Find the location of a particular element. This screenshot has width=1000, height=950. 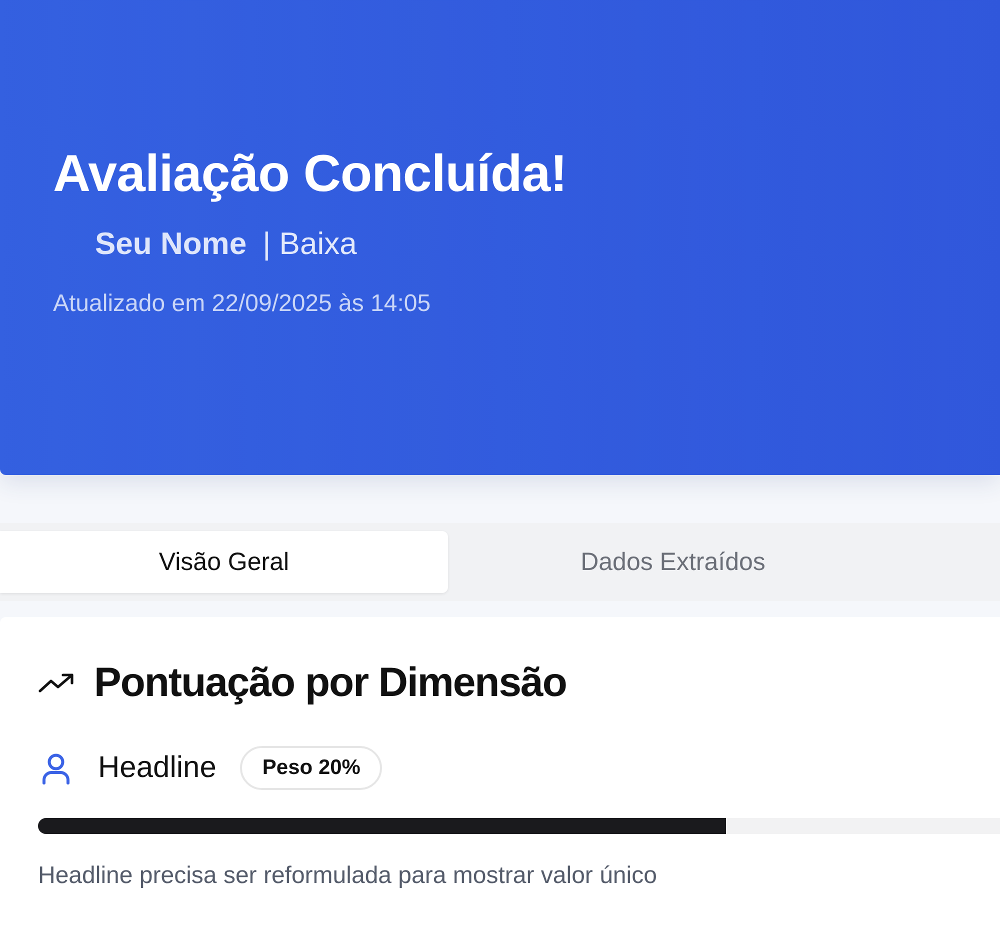

trending-up-icon is located at coordinates (57, 682).